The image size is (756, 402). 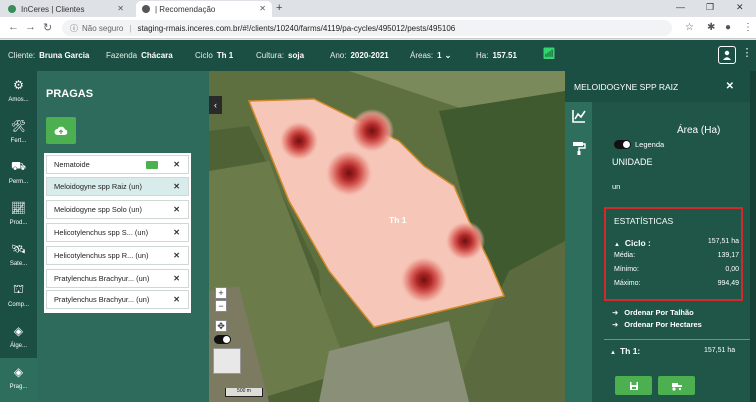 What do you see at coordinates (711, 27) in the screenshot?
I see `extensions-icon: ✱` at bounding box center [711, 27].